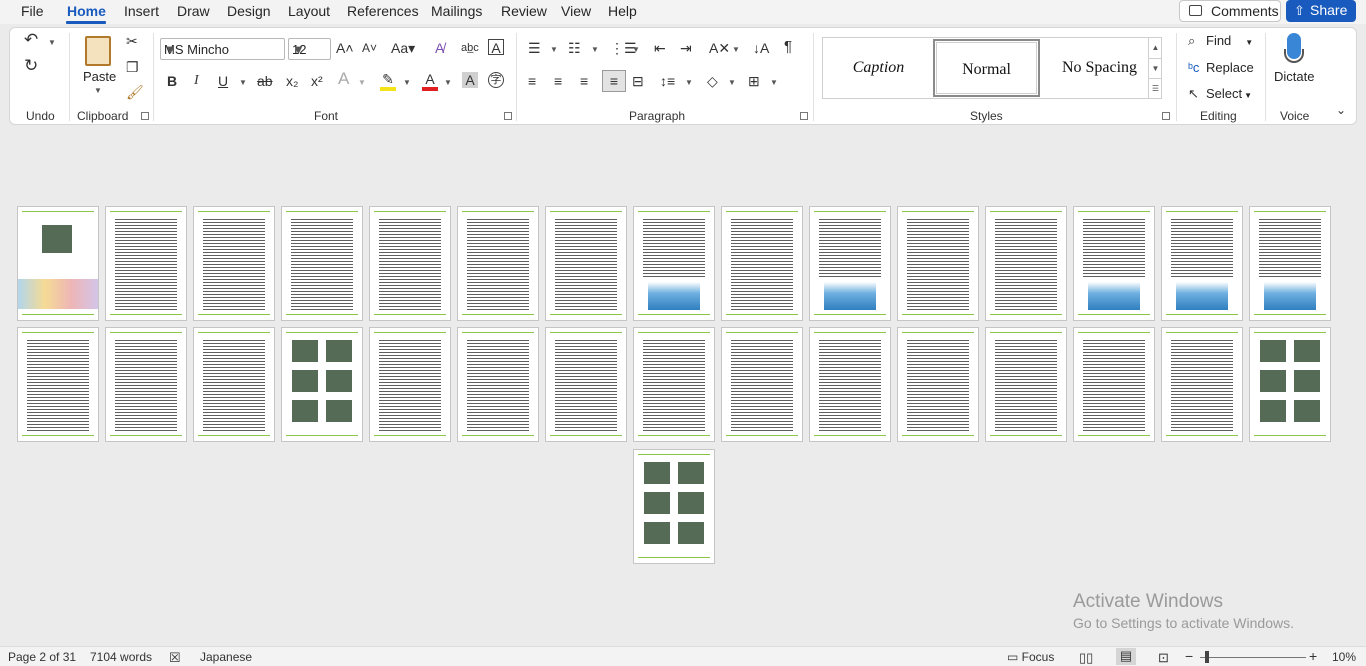  Describe the element at coordinates (1341, 110) in the screenshot. I see `collapse-ribbon-icon: ⌄` at that location.